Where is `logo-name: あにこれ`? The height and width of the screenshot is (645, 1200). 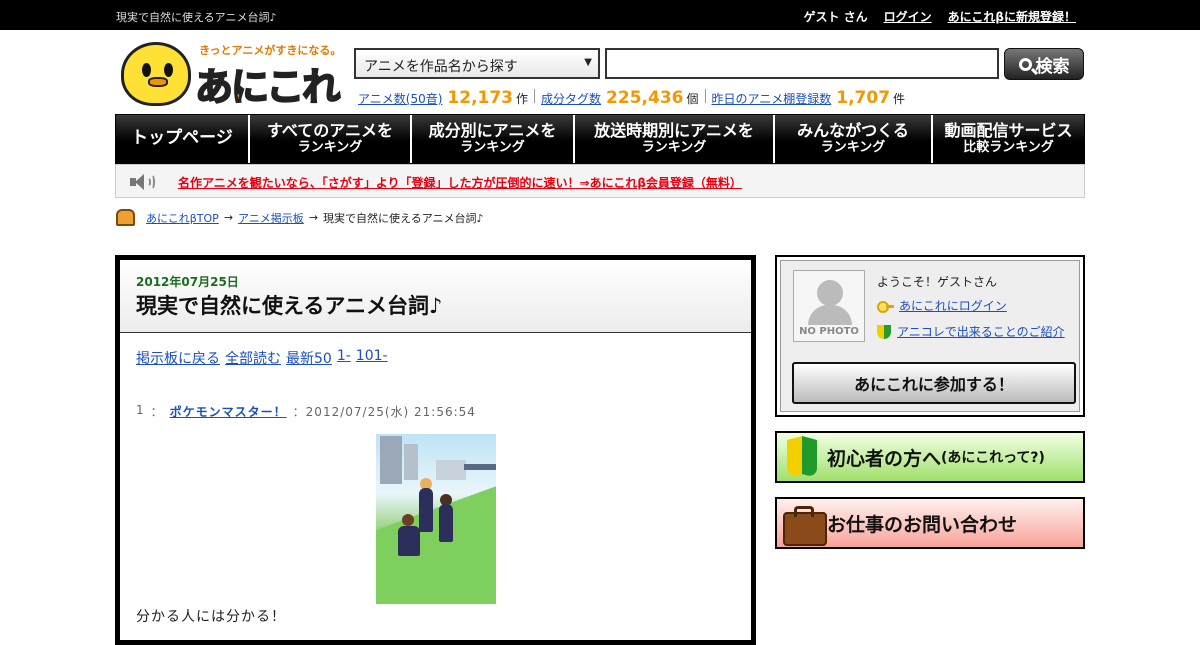 logo-name: あにこれ is located at coordinates (267, 87).